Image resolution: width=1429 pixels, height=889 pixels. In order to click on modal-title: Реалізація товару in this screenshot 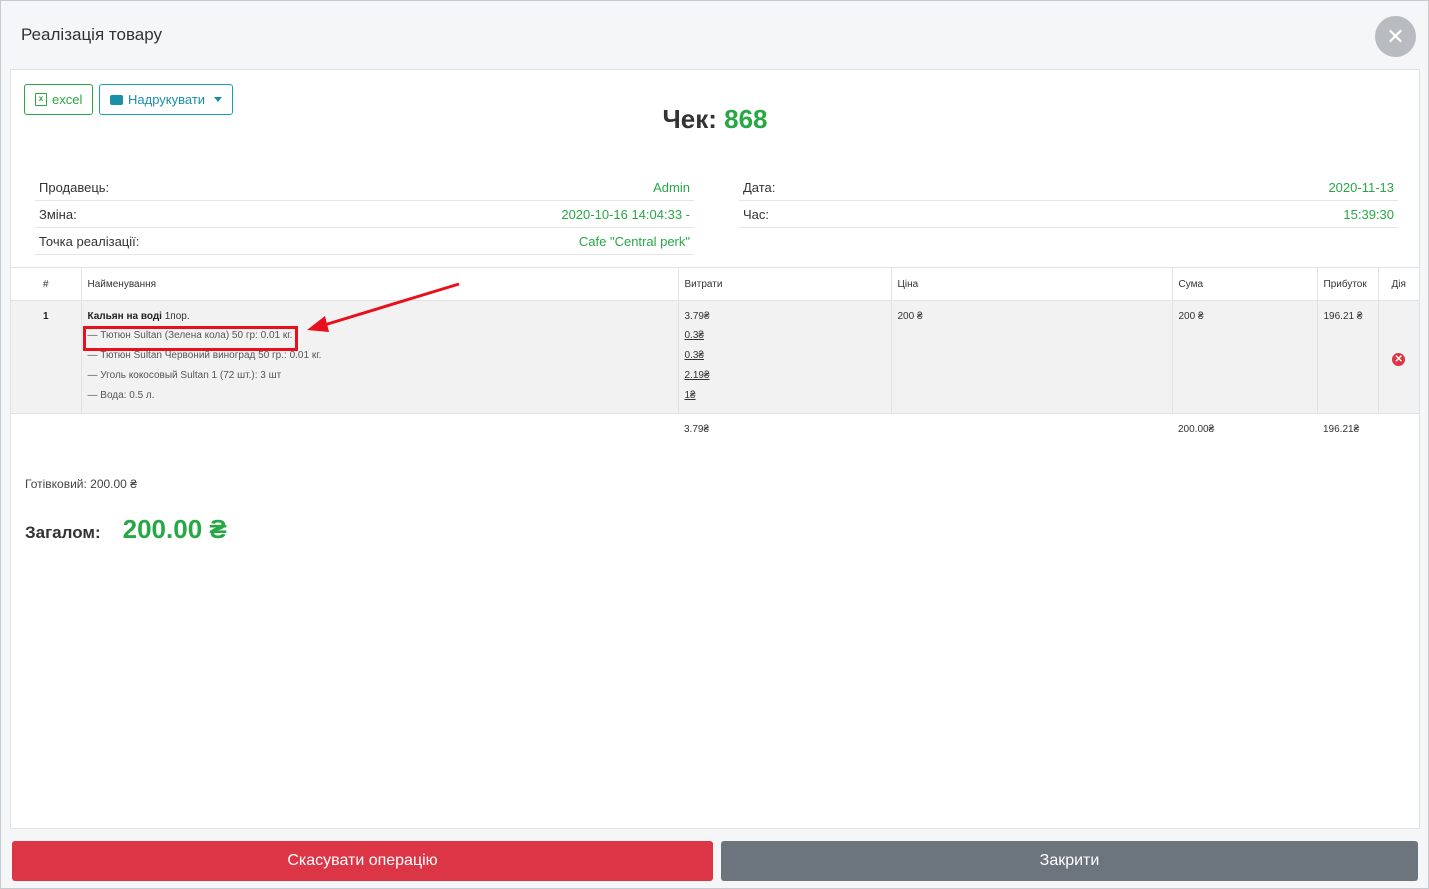, I will do `click(91, 34)`.